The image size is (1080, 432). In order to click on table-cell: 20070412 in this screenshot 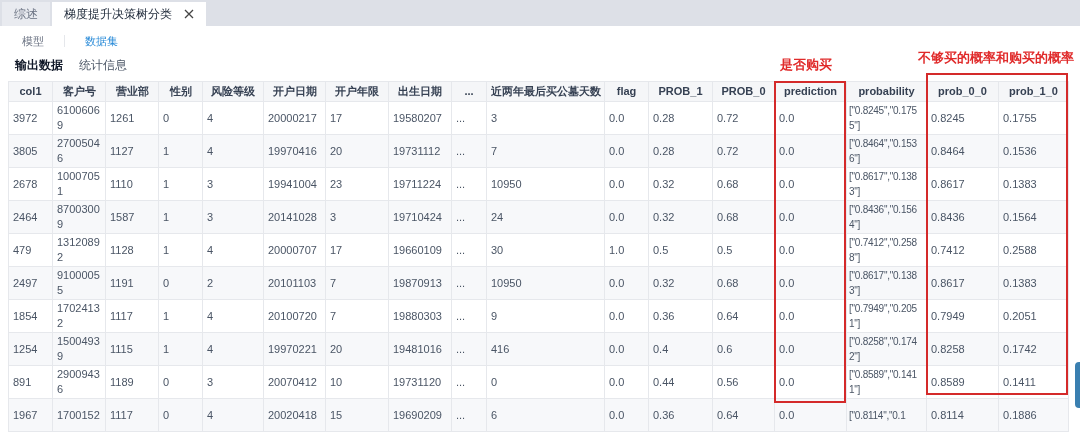, I will do `click(292, 381)`.